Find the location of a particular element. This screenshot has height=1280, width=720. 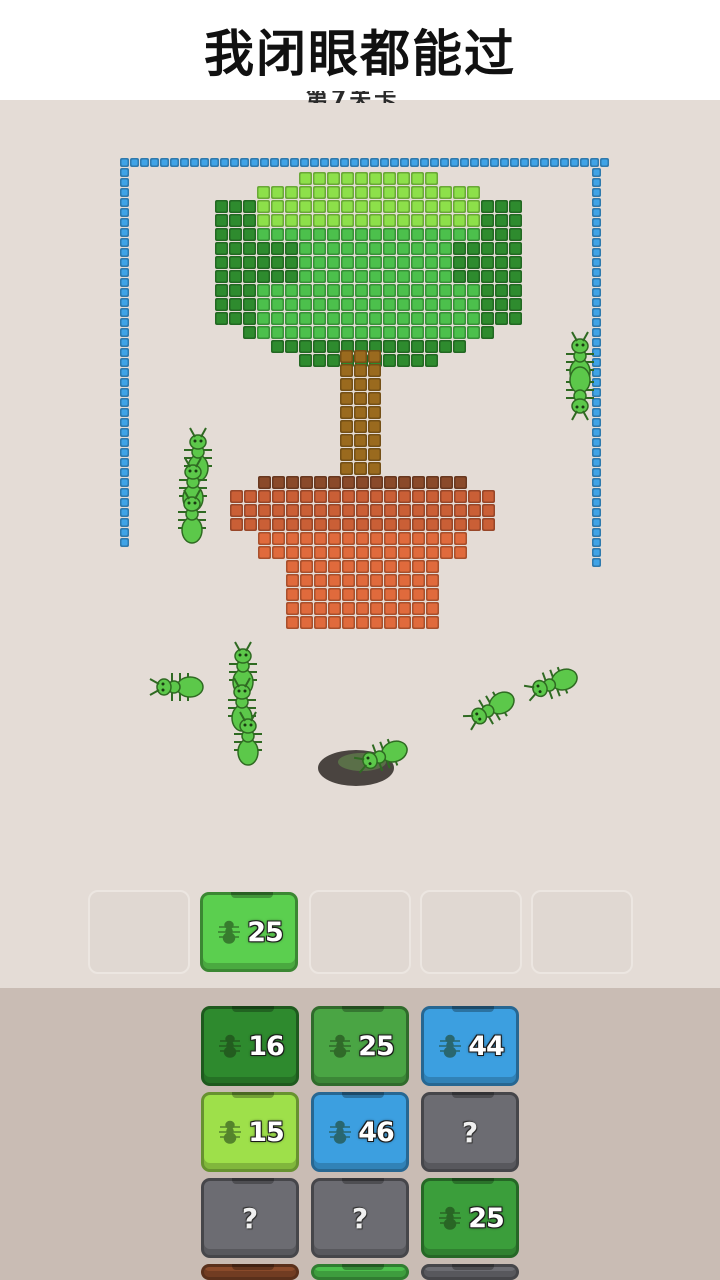

card-peek is located at coordinates (360, 1272).